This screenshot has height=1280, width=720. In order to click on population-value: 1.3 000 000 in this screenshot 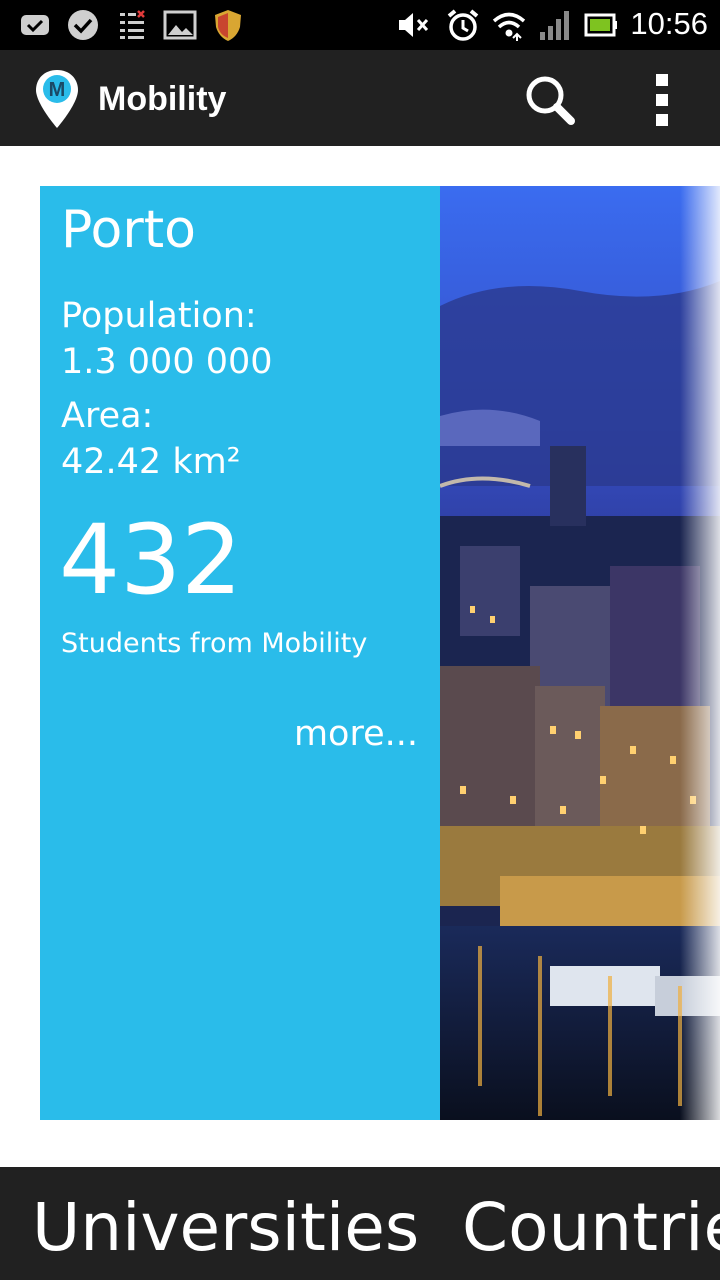, I will do `click(167, 362)`.